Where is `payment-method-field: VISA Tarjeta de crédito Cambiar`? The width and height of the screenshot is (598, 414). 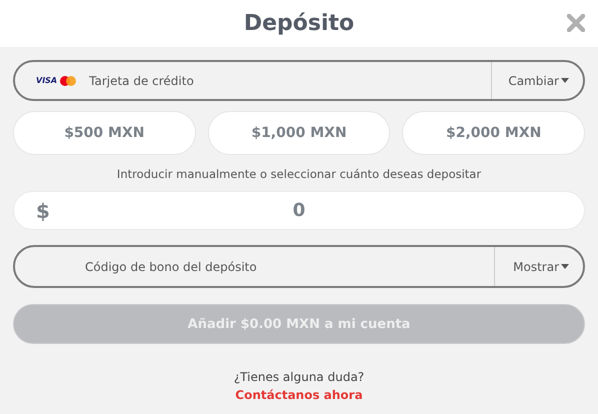 payment-method-field: VISA Tarjeta de crédito Cambiar is located at coordinates (299, 80).